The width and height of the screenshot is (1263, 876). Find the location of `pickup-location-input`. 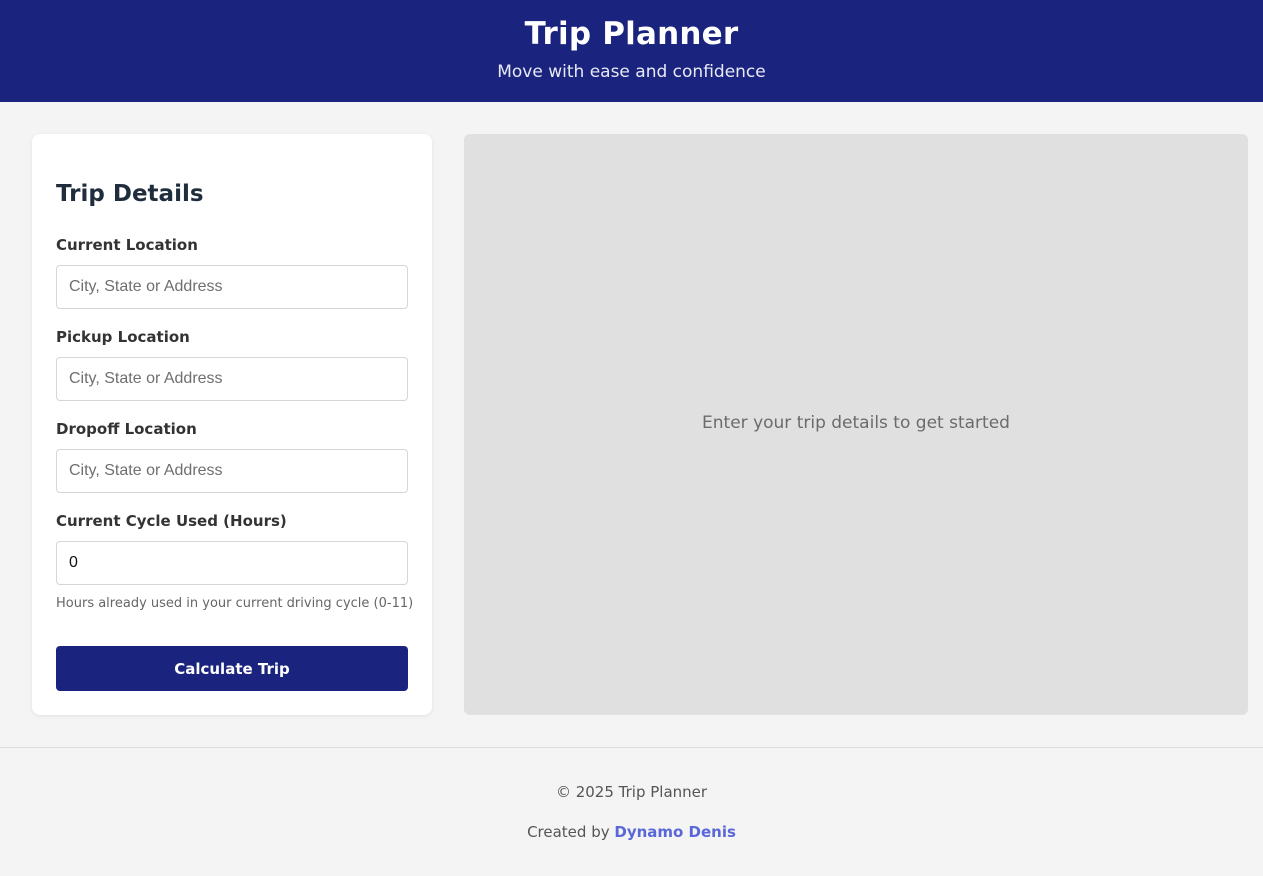

pickup-location-input is located at coordinates (232, 379).